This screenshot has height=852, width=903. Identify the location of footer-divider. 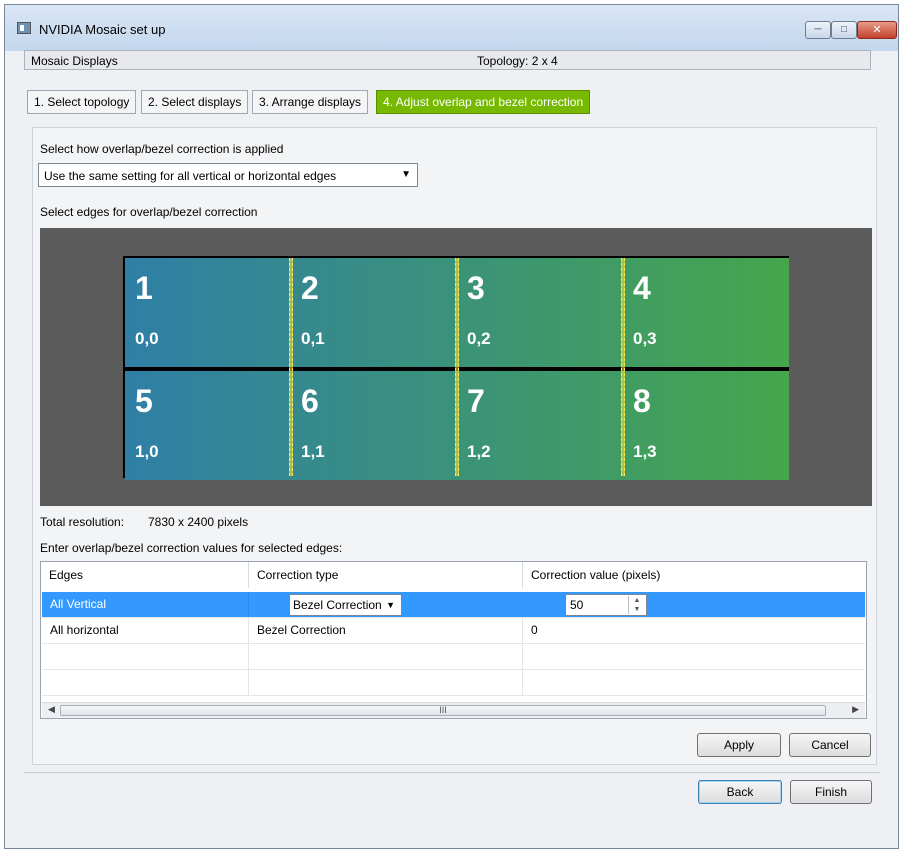
(452, 772).